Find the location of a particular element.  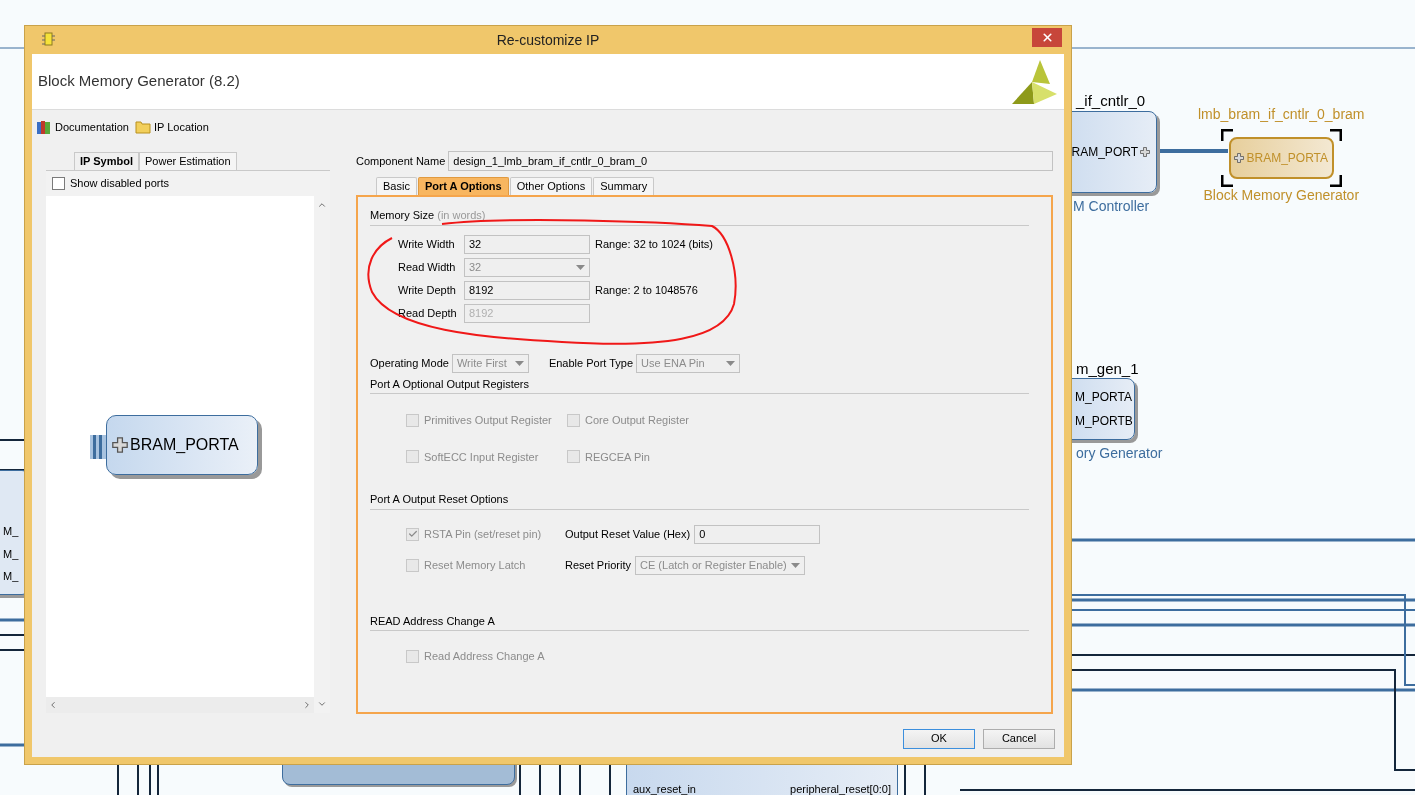

close-button is located at coordinates (1047, 37).